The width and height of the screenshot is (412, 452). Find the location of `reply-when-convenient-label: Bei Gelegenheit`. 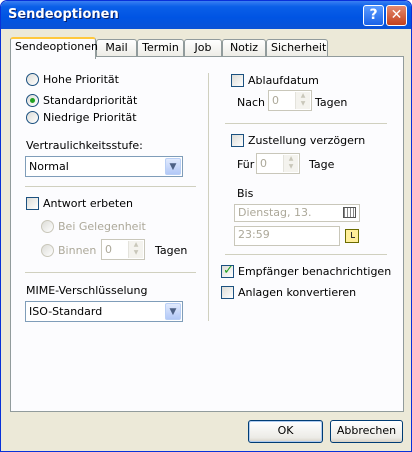

reply-when-convenient-label: Bei Gelegenheit is located at coordinates (102, 226).